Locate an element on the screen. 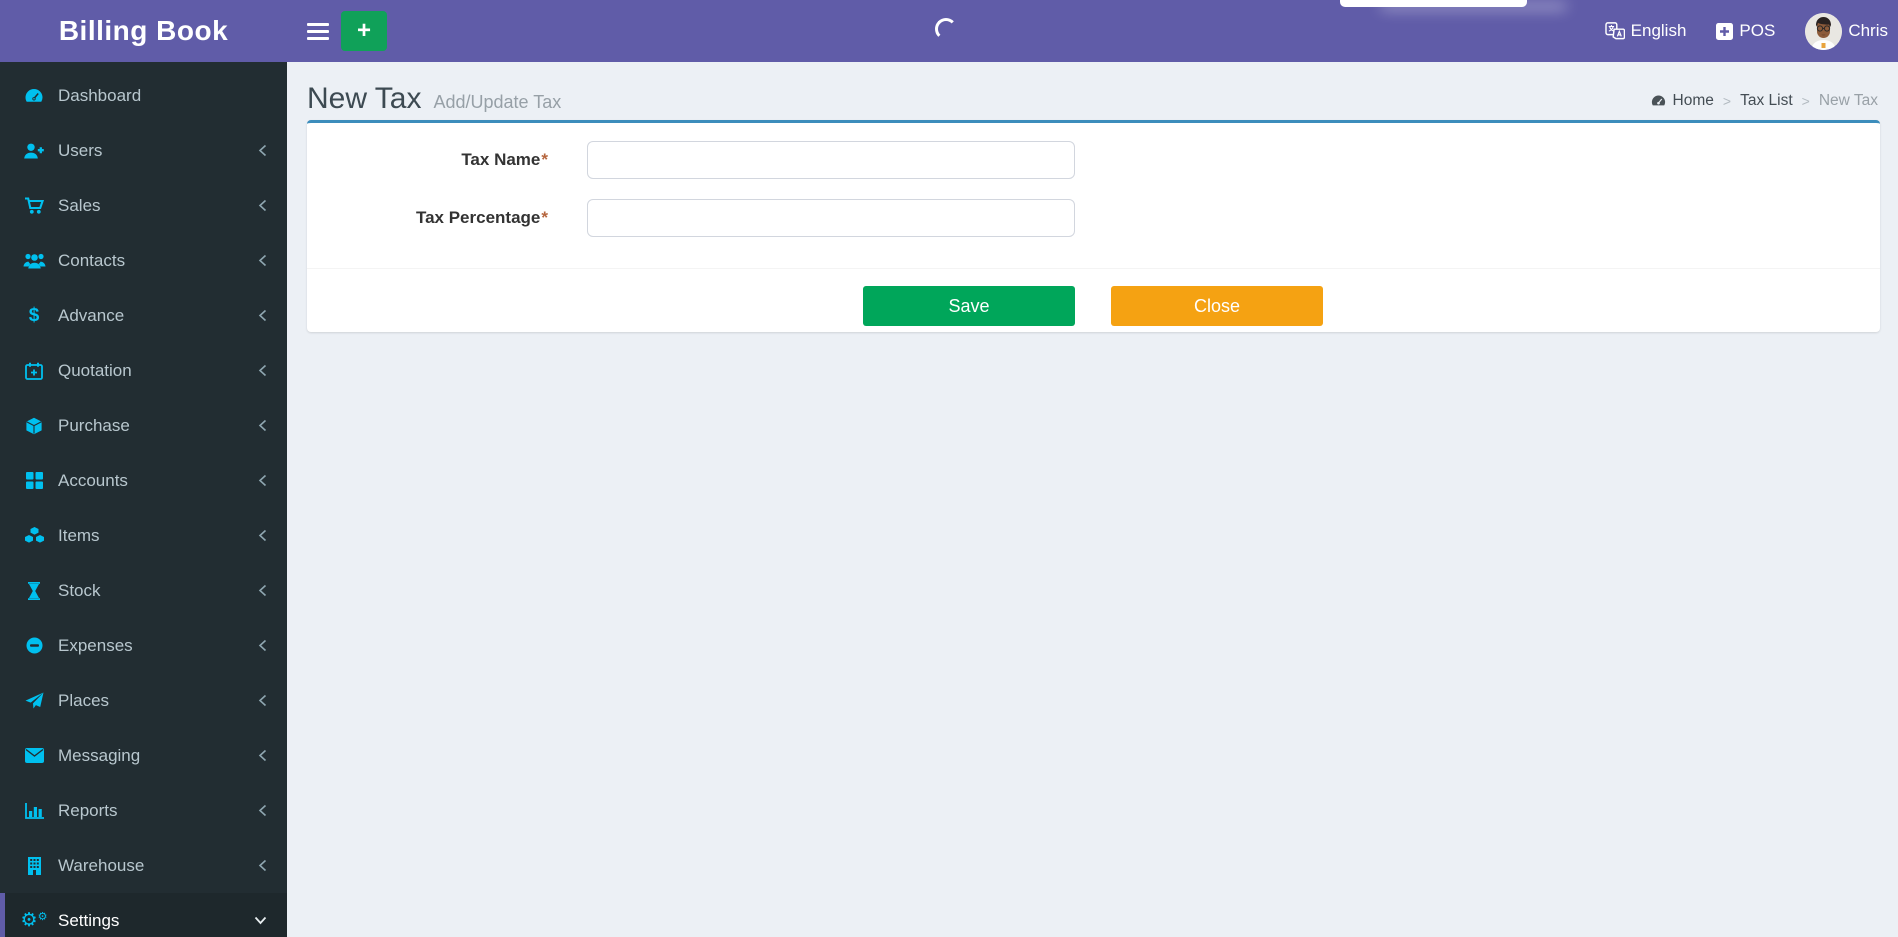  sidebar-item-label: Advance is located at coordinates (91, 315).